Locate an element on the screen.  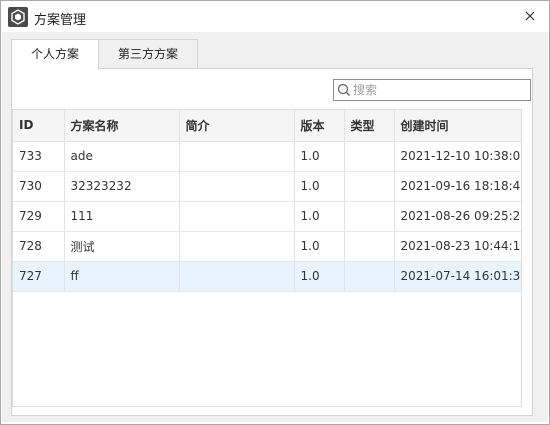
table-row: 728 测试 1.0 2021-08-23 10:44:18 is located at coordinates (267, 246).